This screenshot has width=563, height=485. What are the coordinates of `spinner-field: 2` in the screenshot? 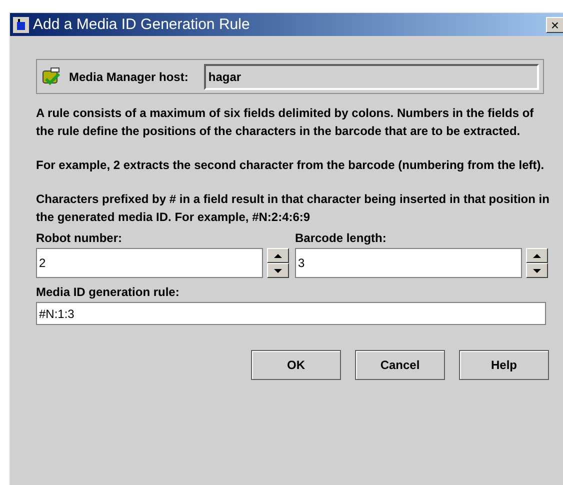 It's located at (149, 263).